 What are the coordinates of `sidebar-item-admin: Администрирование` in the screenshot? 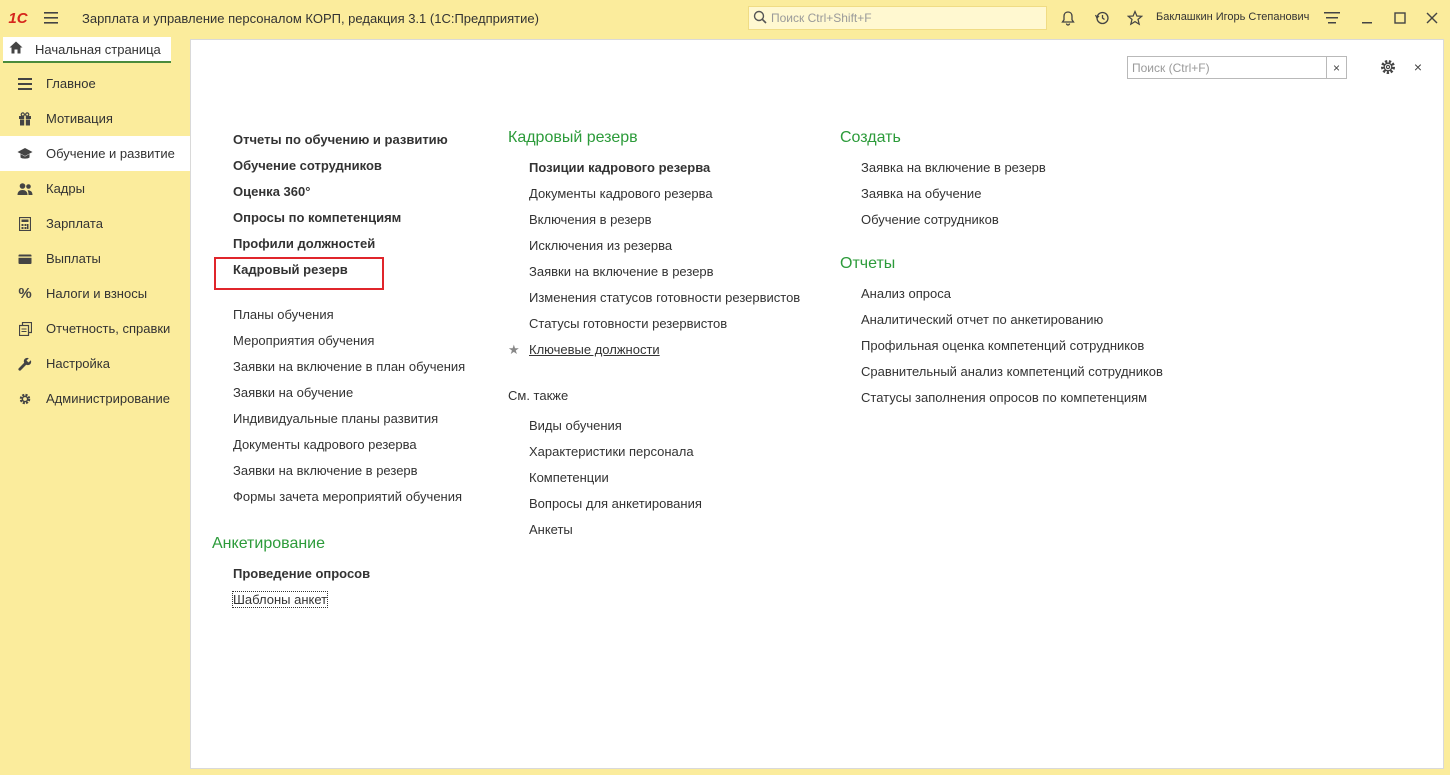 It's located at (95, 398).